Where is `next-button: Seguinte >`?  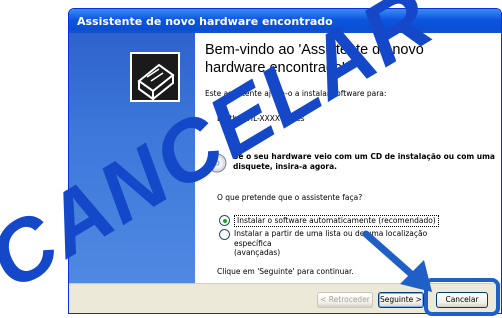 next-button: Seguinte > is located at coordinates (401, 300).